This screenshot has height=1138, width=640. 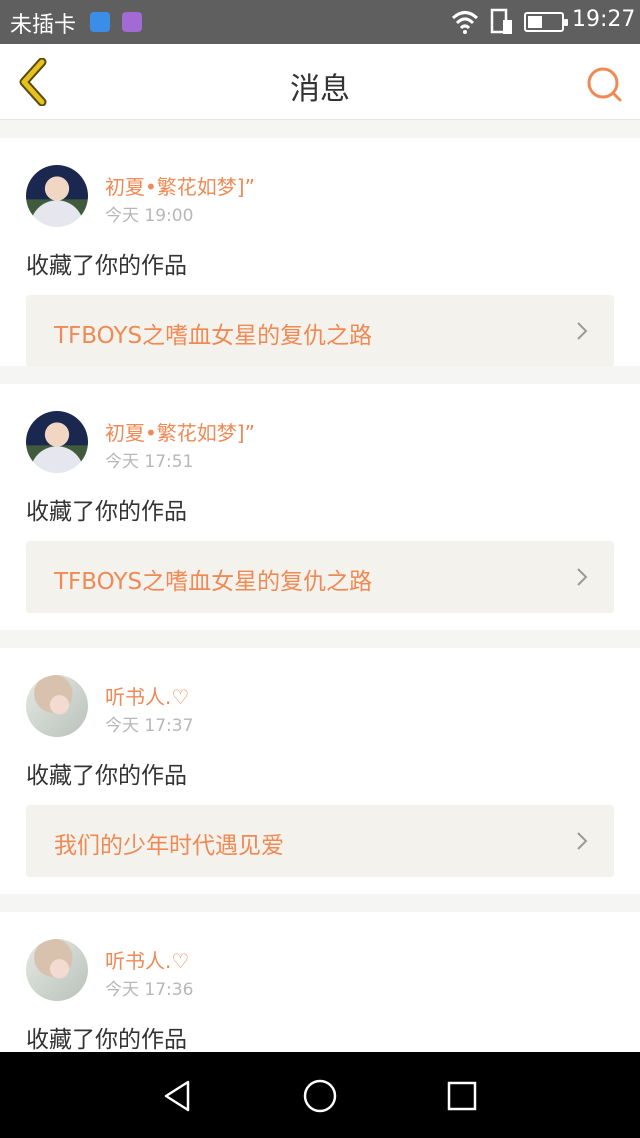 I want to click on sim-icon, so click(x=501, y=21).